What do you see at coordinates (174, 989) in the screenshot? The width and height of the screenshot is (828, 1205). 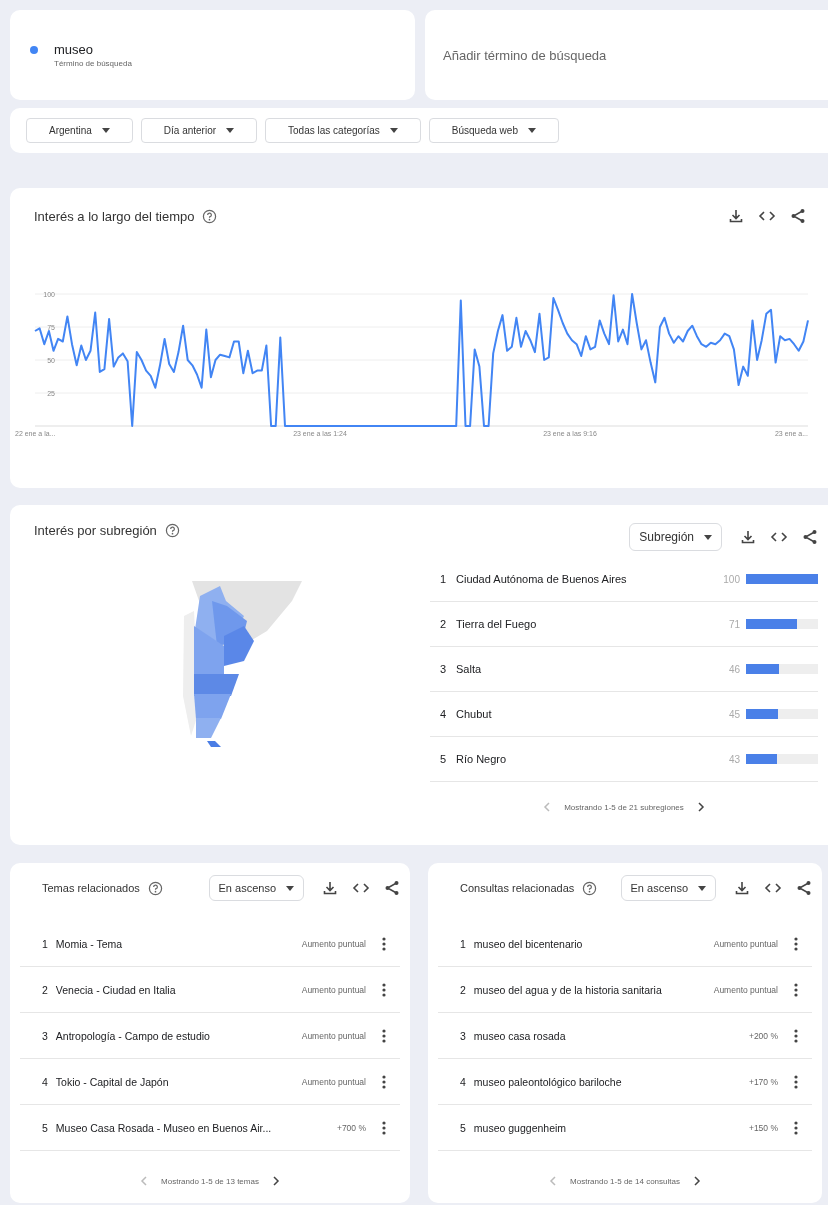 I see `related-item-link: Venecia - Ciudad en Italia` at bounding box center [174, 989].